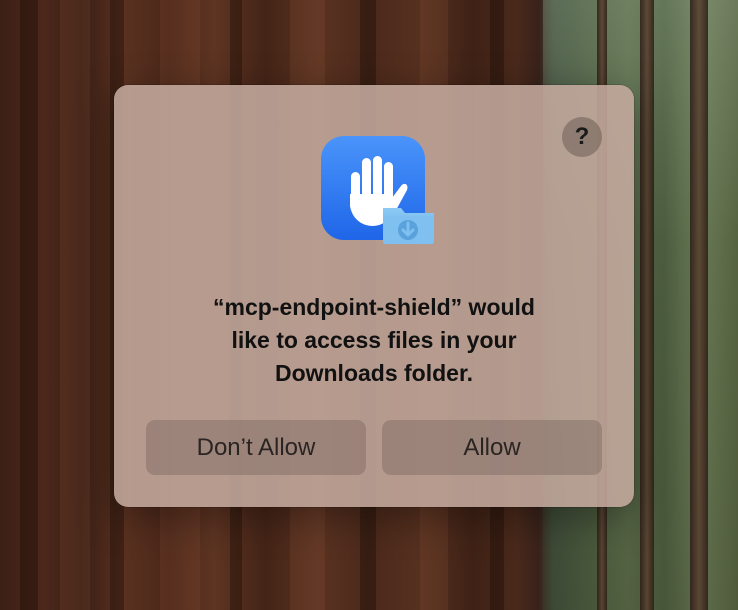  Describe the element at coordinates (582, 137) in the screenshot. I see `help-button: ?` at that location.